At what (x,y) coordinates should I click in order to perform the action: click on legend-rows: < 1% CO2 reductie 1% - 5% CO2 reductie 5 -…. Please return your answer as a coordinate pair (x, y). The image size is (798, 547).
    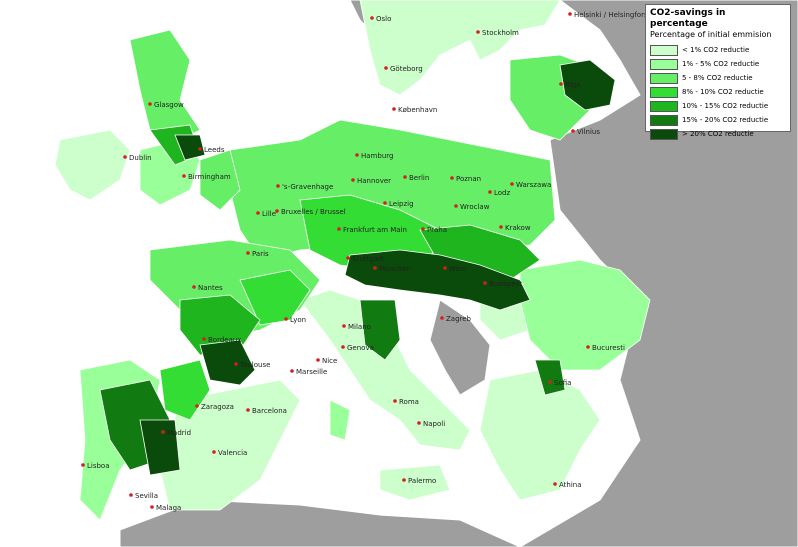
    Looking at the image, I should click on (718, 92).